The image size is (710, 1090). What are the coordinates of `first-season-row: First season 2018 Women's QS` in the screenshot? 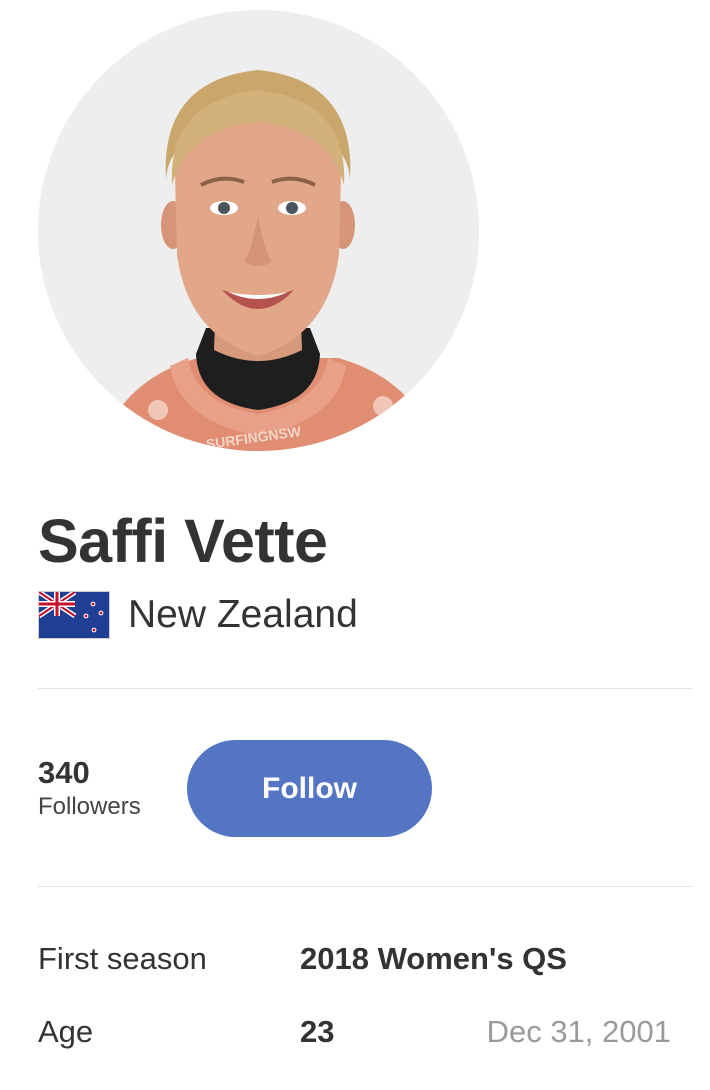 It's located at (363, 963).